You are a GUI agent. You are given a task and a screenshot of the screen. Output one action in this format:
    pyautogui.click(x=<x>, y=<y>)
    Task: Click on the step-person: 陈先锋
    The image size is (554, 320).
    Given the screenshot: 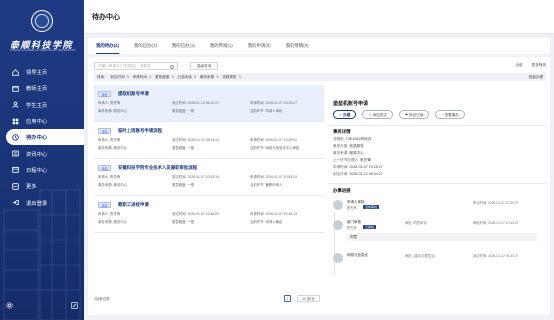 What is the action you would take?
    pyautogui.click(x=352, y=228)
    